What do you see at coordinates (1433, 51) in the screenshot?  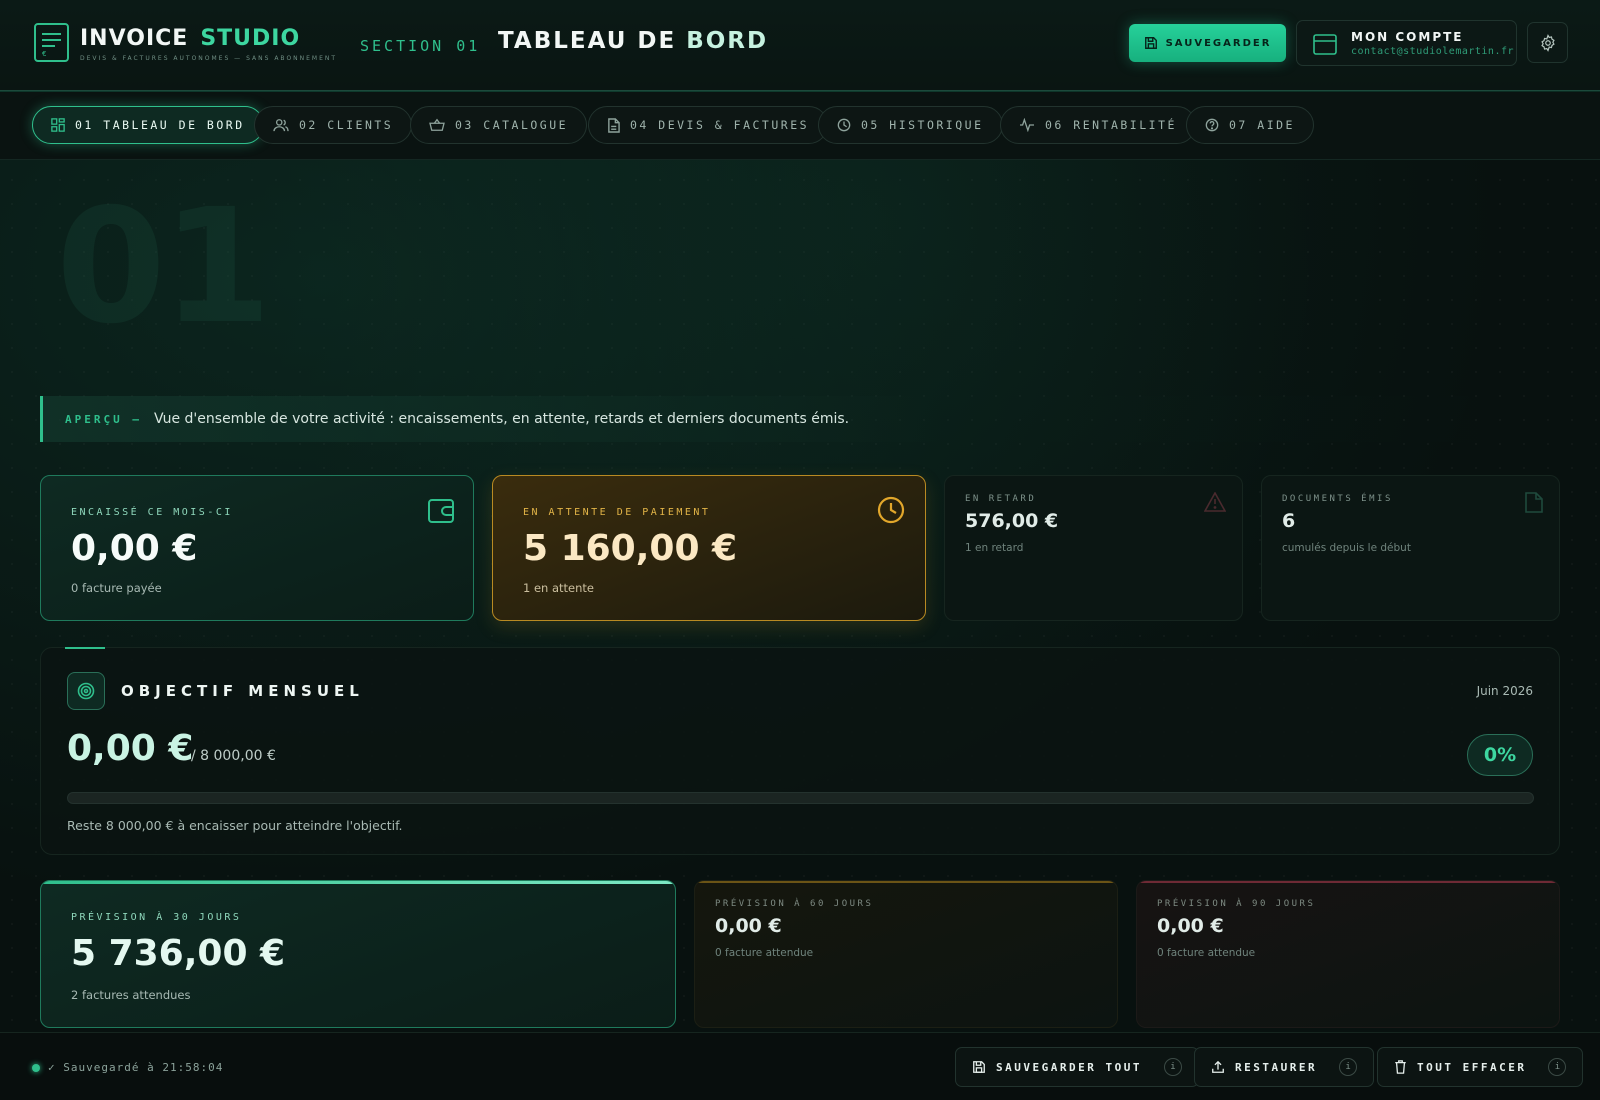 I see `account-email: contact@studiolemartin.fr` at bounding box center [1433, 51].